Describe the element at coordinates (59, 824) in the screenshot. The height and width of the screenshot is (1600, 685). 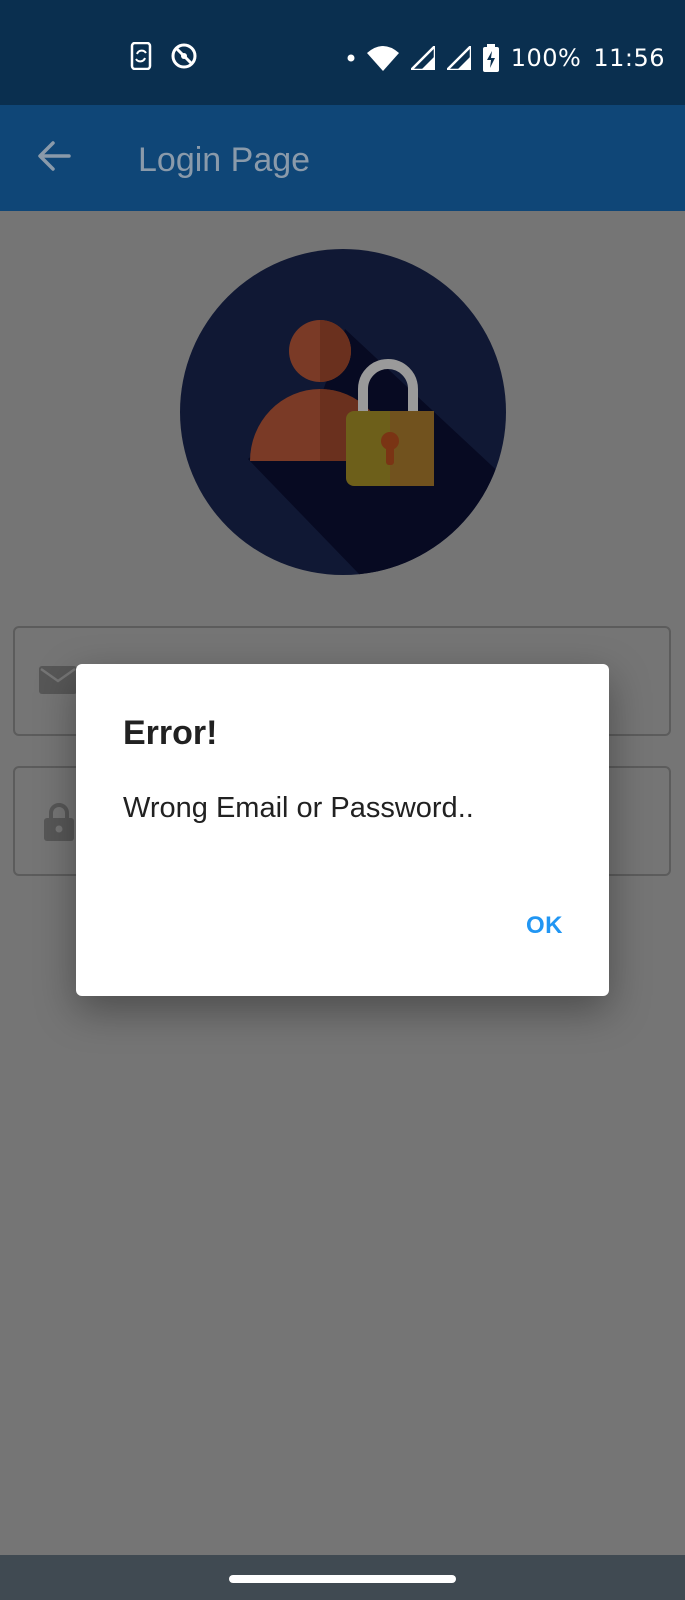
I see `lock-icon` at that location.